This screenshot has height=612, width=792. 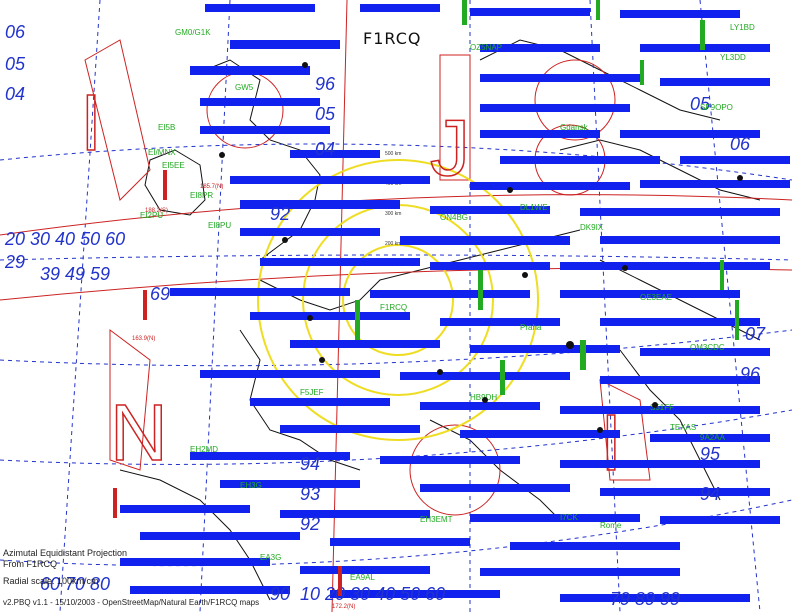 I want to click on station-label: ON4BG, so click(x=454, y=217).